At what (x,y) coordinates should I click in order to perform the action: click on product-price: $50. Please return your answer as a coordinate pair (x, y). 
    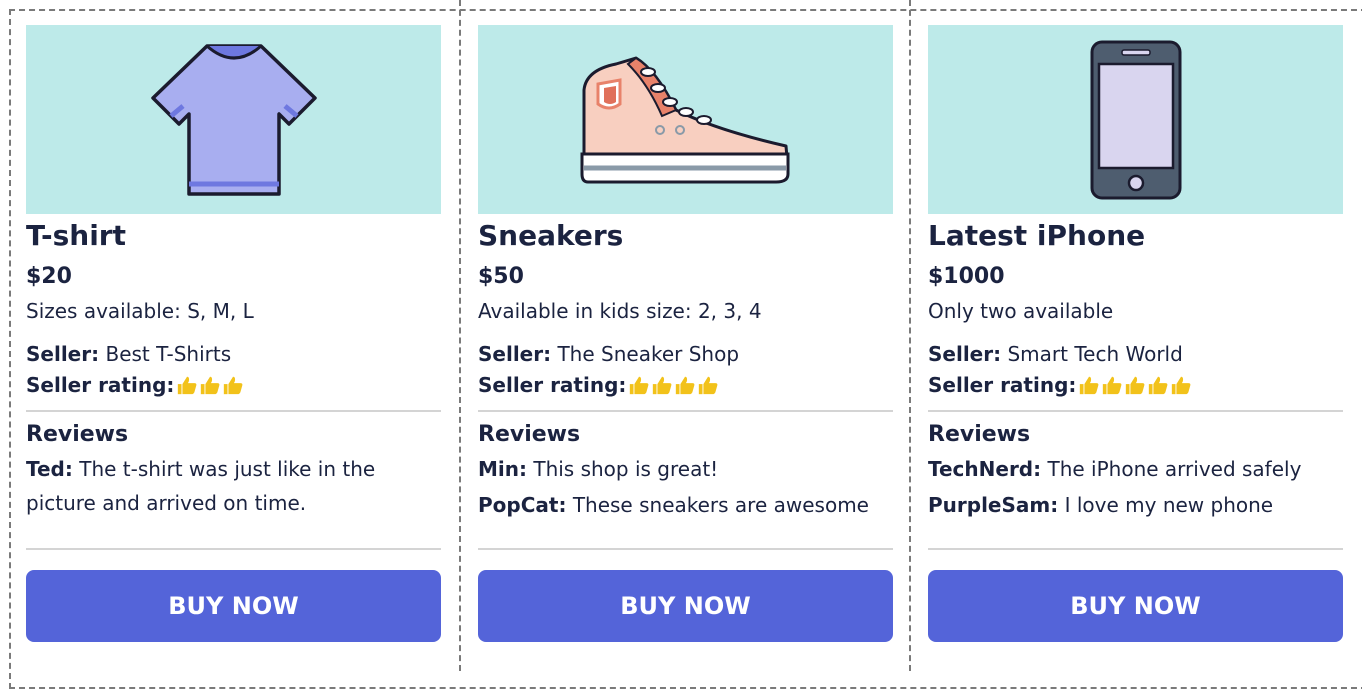
    Looking at the image, I should click on (501, 276).